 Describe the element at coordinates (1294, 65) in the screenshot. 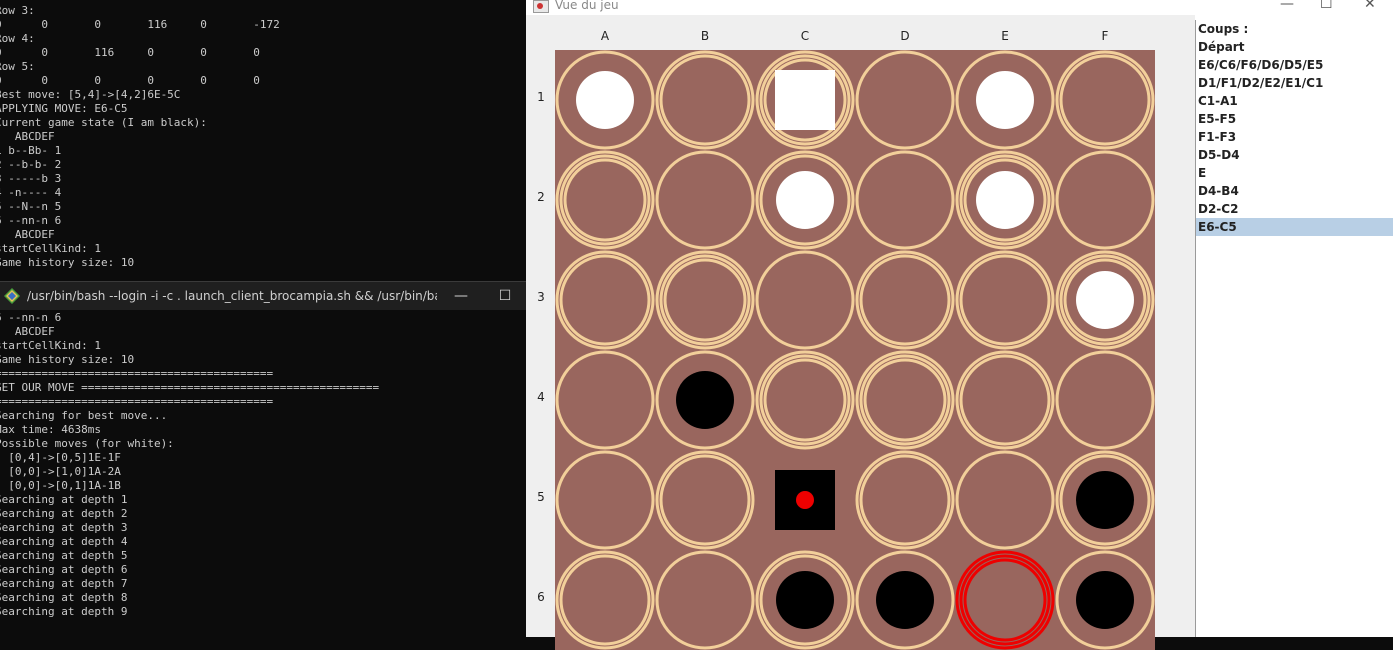

I see `move-item: E6/C6/F6/D6/D5/E5` at that location.